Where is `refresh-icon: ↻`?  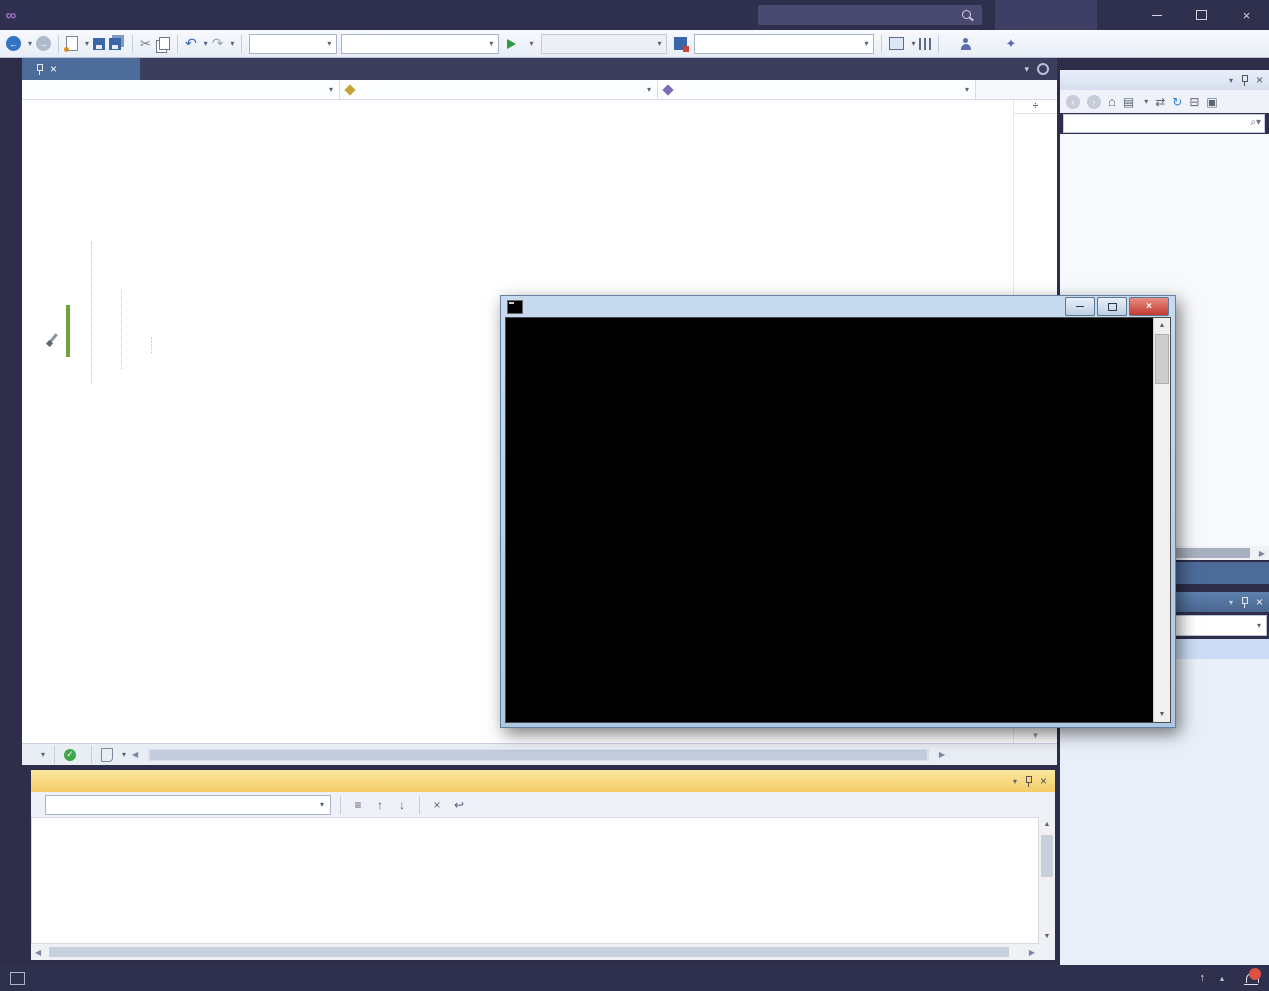 refresh-icon: ↻ is located at coordinates (1177, 102).